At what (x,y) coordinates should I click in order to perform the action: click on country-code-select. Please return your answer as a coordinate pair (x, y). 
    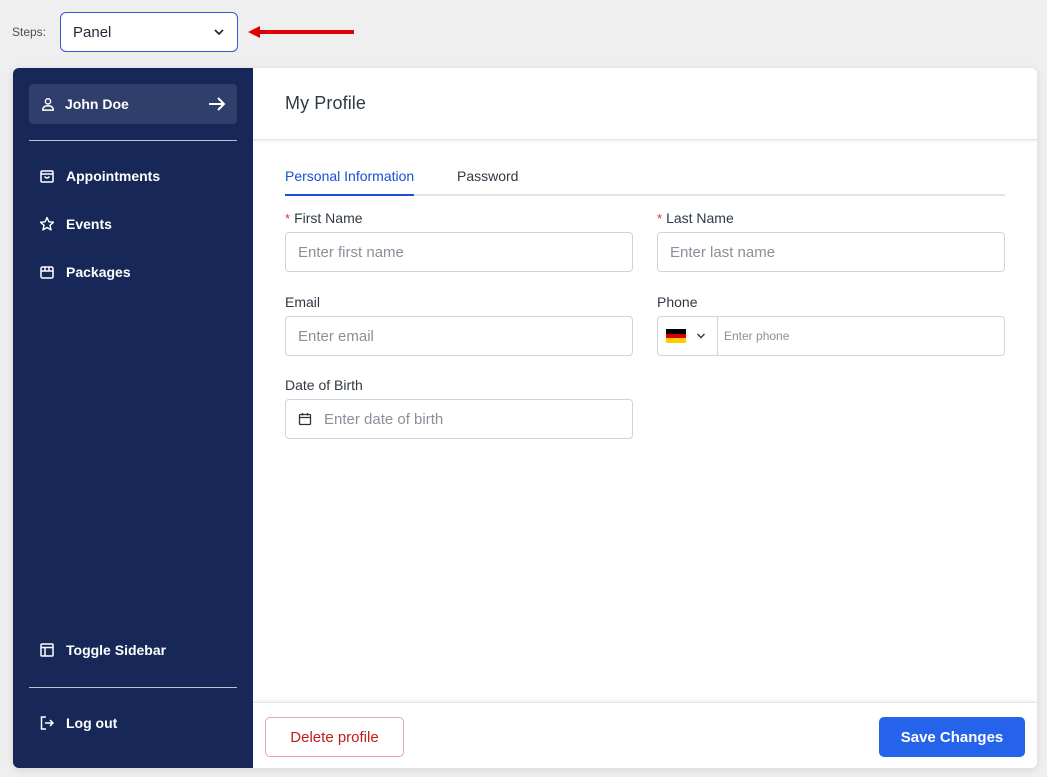
    Looking at the image, I should click on (688, 336).